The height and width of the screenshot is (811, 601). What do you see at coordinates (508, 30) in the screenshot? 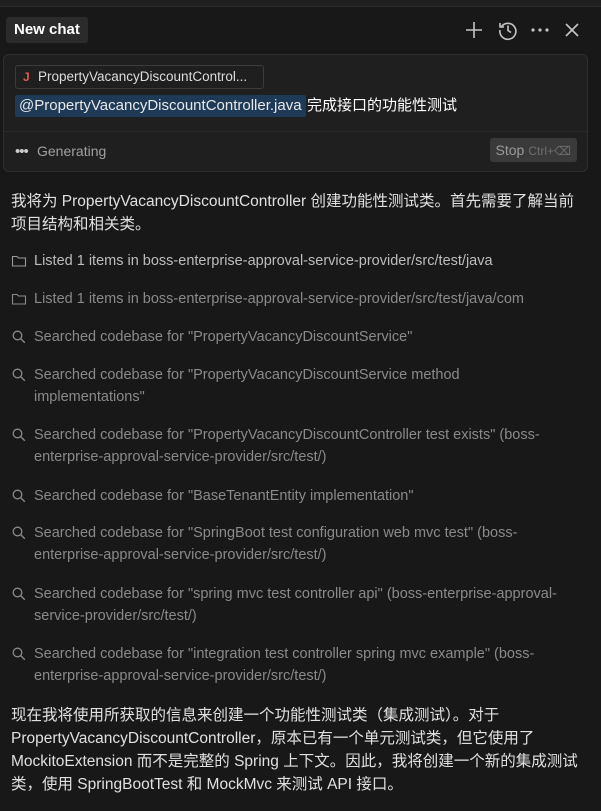
I see `history-icon` at bounding box center [508, 30].